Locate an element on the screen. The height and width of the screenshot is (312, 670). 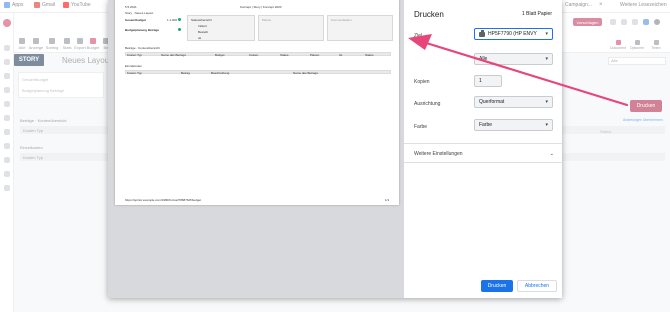
copies-input: 1 is located at coordinates (488, 81).